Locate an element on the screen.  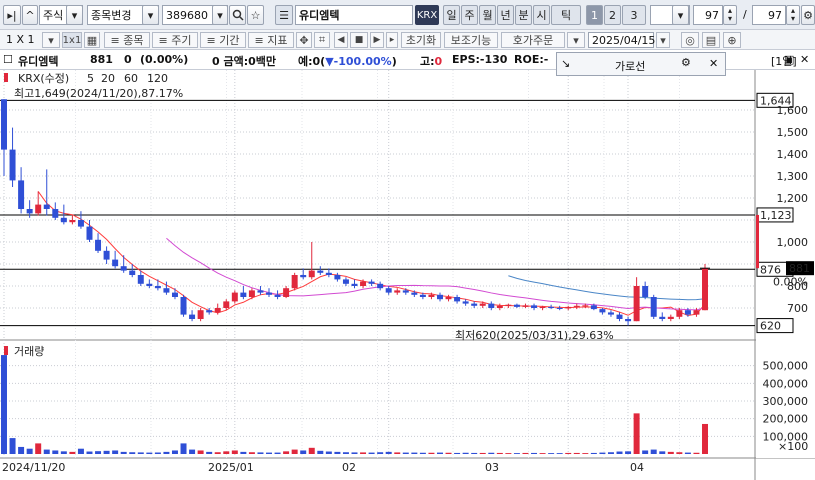
search-icon is located at coordinates (237, 15).